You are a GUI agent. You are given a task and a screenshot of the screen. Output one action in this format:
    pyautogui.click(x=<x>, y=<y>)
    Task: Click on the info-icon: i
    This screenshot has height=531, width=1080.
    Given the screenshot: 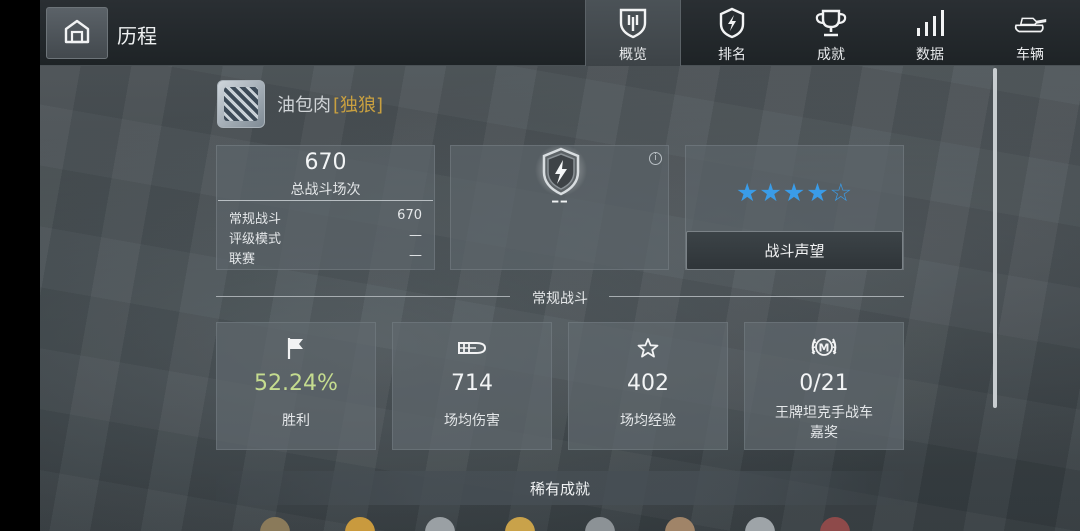 What is the action you would take?
    pyautogui.click(x=655, y=158)
    